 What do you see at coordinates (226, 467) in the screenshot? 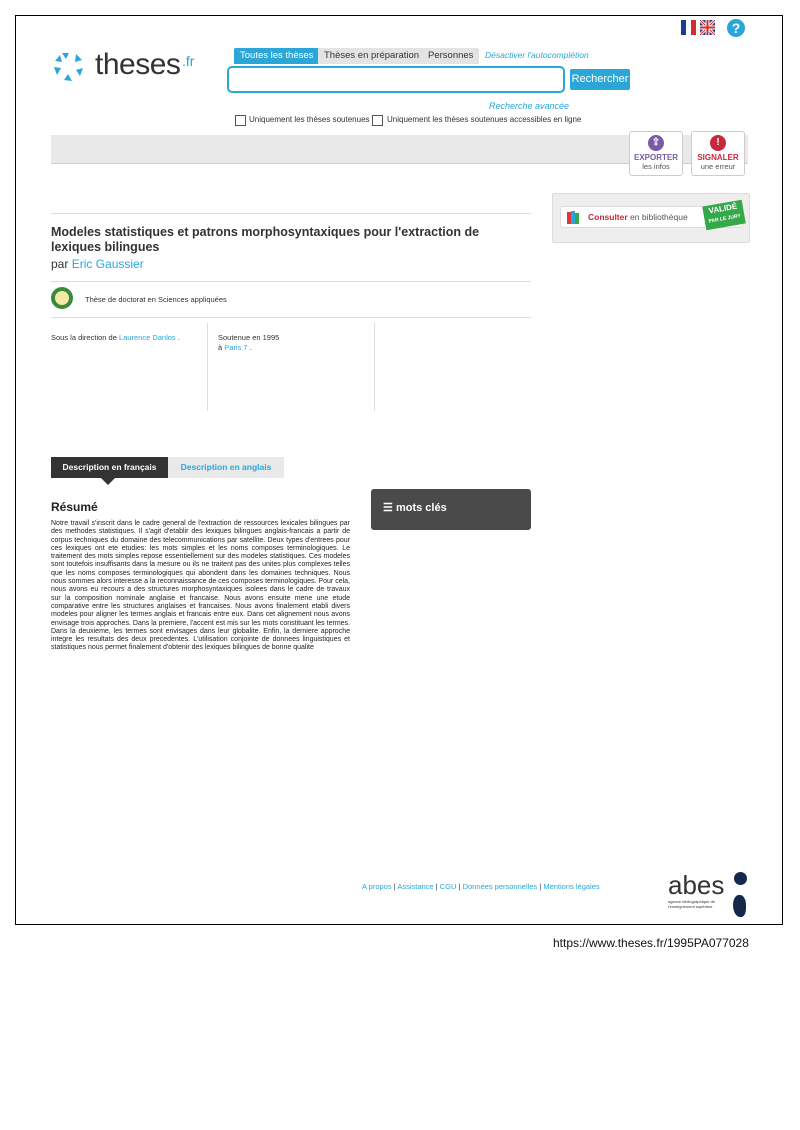
I see `tab-description-en: Description en anglais` at bounding box center [226, 467].